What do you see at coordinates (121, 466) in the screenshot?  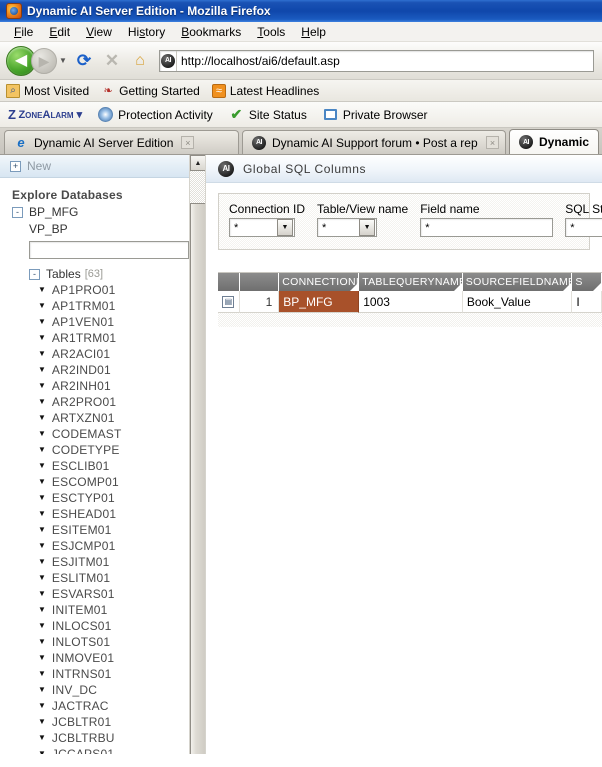 I see `sidebar-item-table: ▼ ESCLIB01` at bounding box center [121, 466].